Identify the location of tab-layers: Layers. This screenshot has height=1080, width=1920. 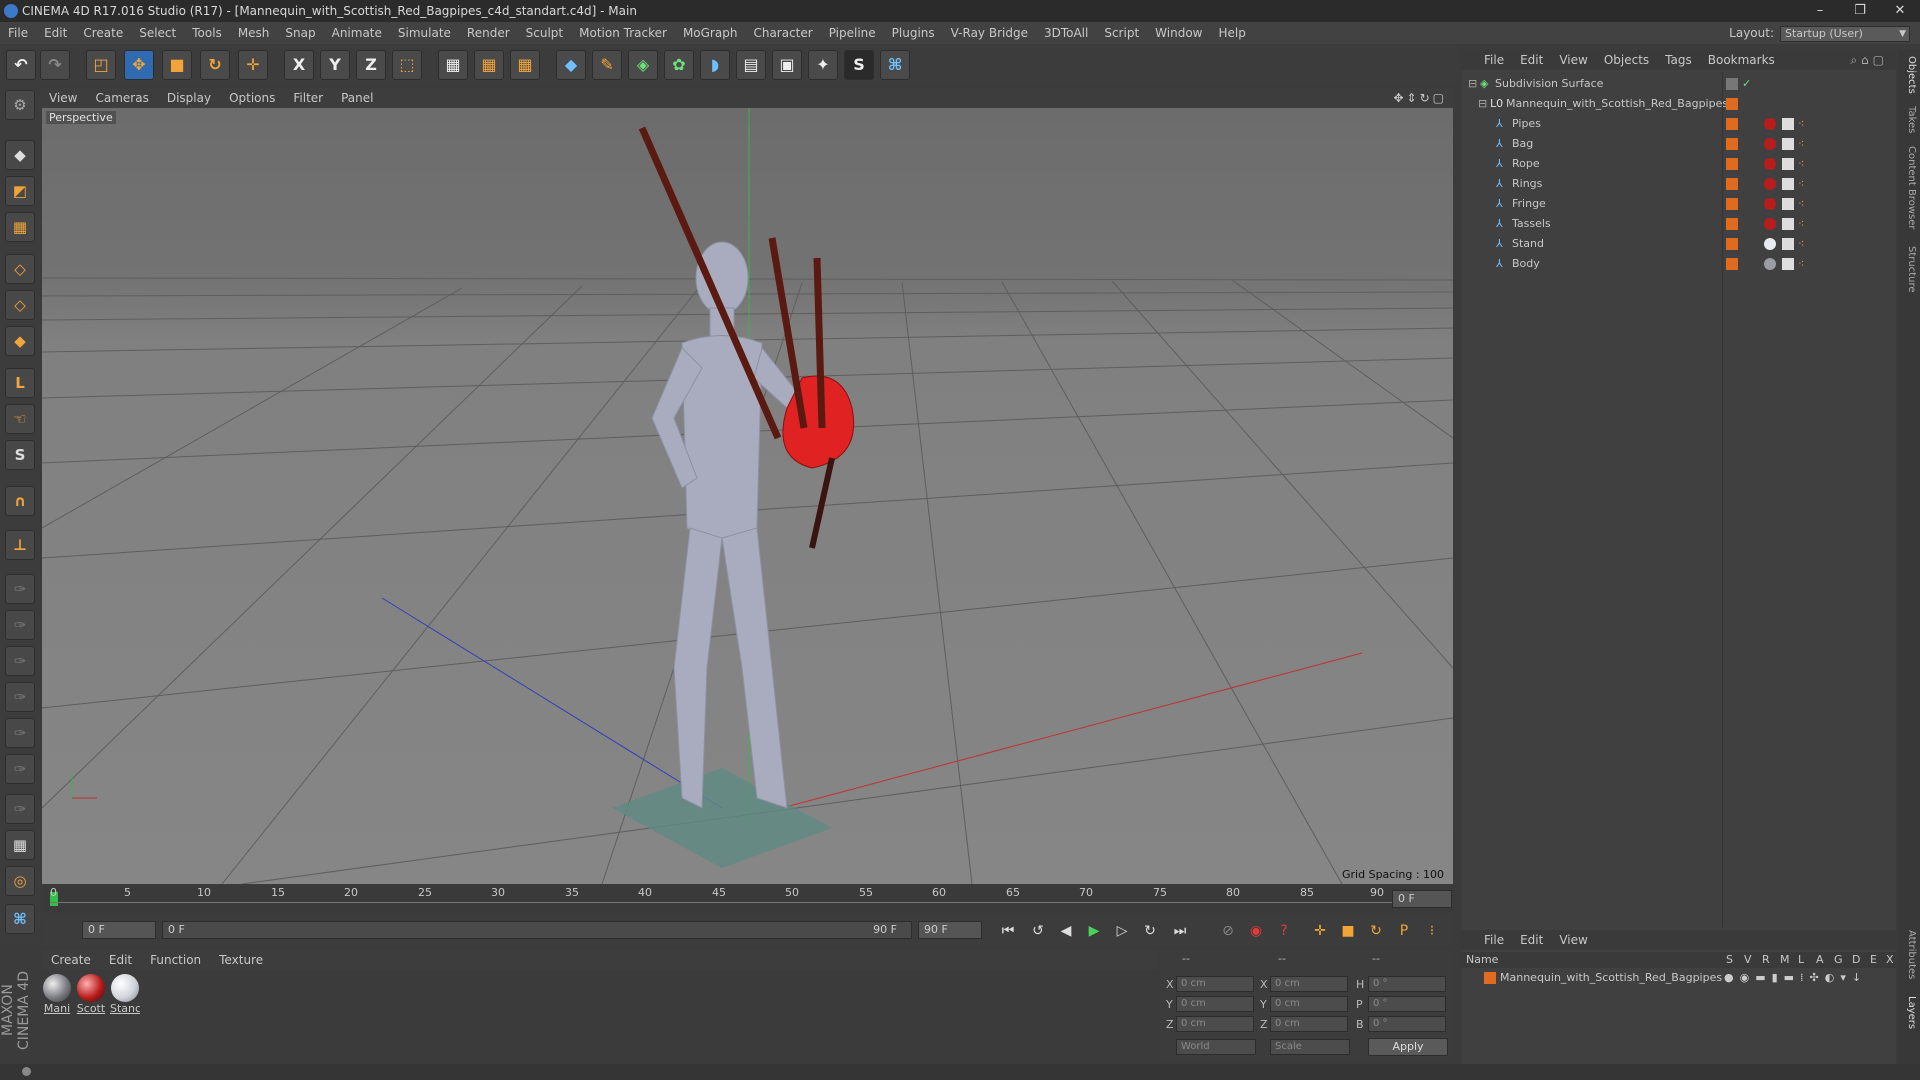
(1909, 1012).